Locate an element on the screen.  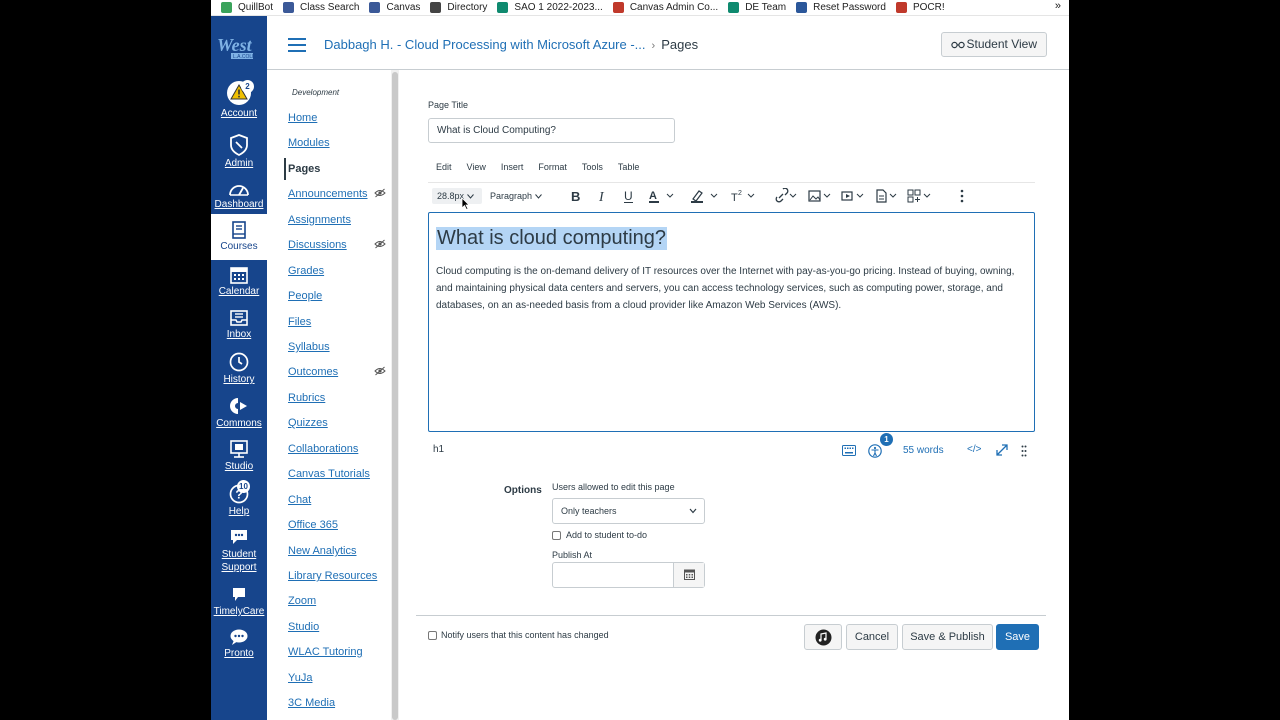
highlight-color-icon is located at coordinates (706, 196).